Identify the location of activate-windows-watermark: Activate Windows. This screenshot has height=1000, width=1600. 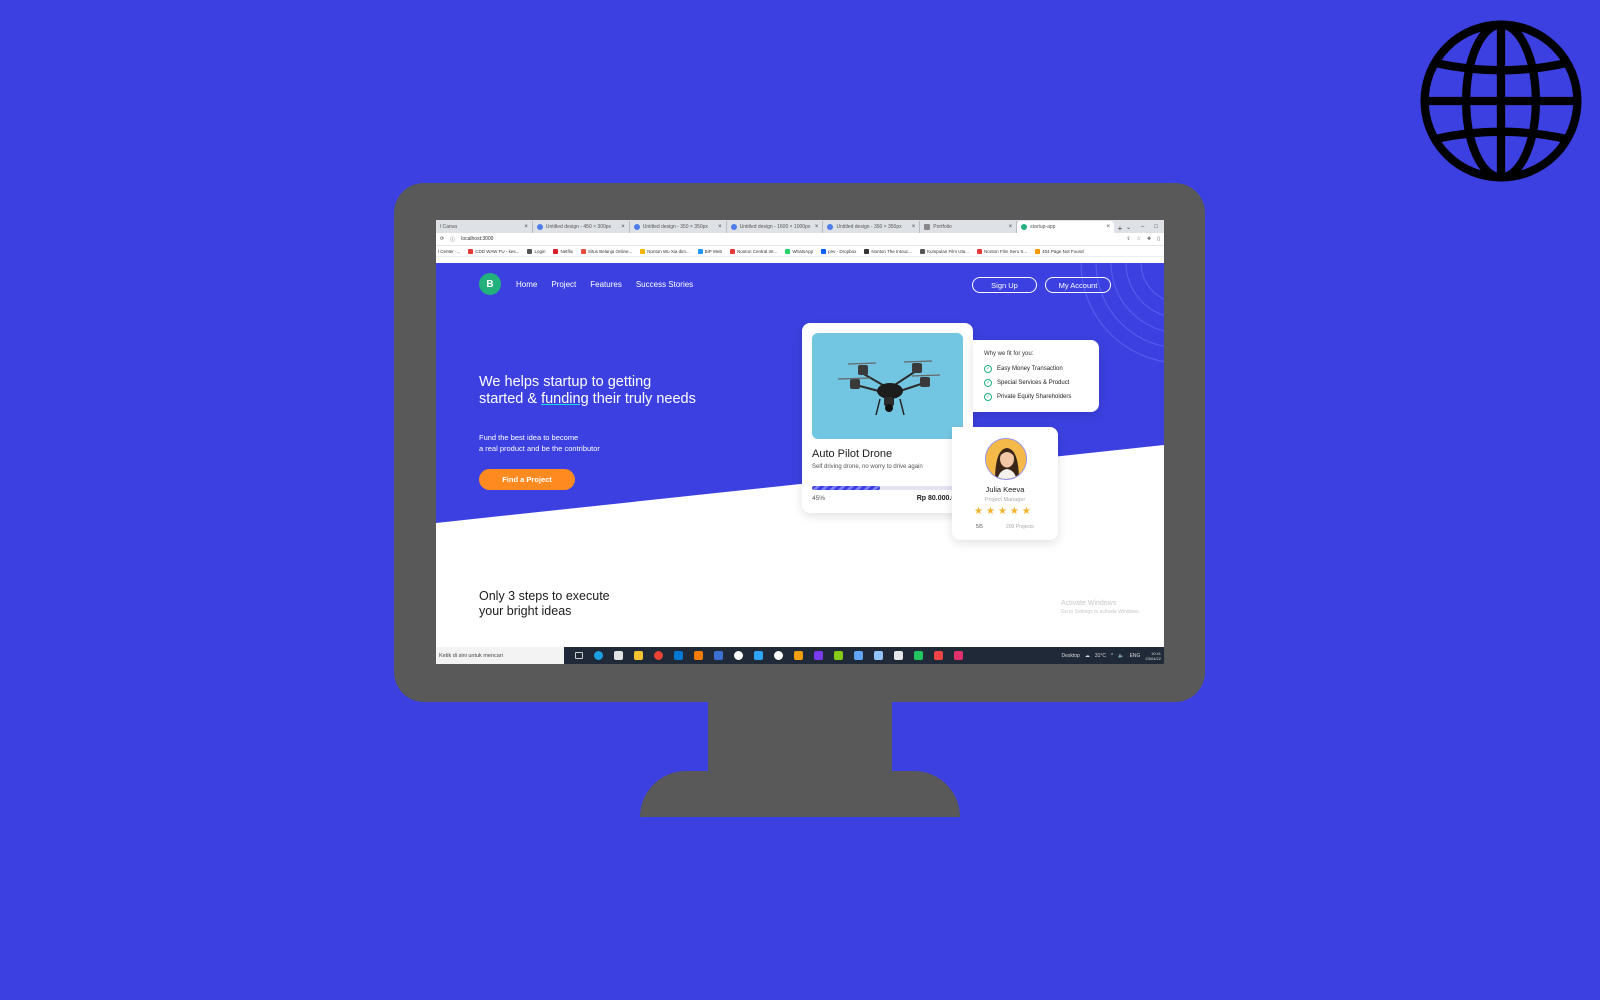
(1089, 603).